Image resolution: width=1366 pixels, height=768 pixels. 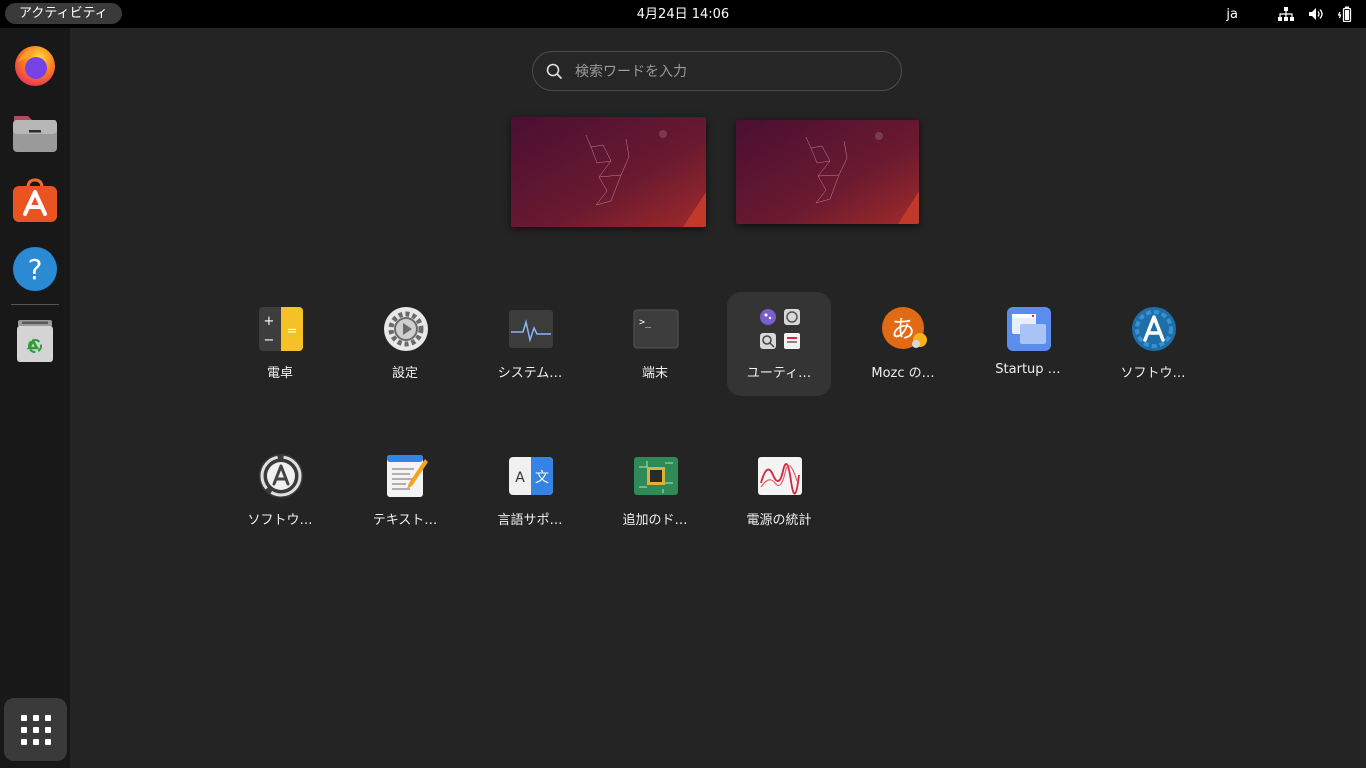 I want to click on app-power-statistics: 電源の統計, so click(x=779, y=491).